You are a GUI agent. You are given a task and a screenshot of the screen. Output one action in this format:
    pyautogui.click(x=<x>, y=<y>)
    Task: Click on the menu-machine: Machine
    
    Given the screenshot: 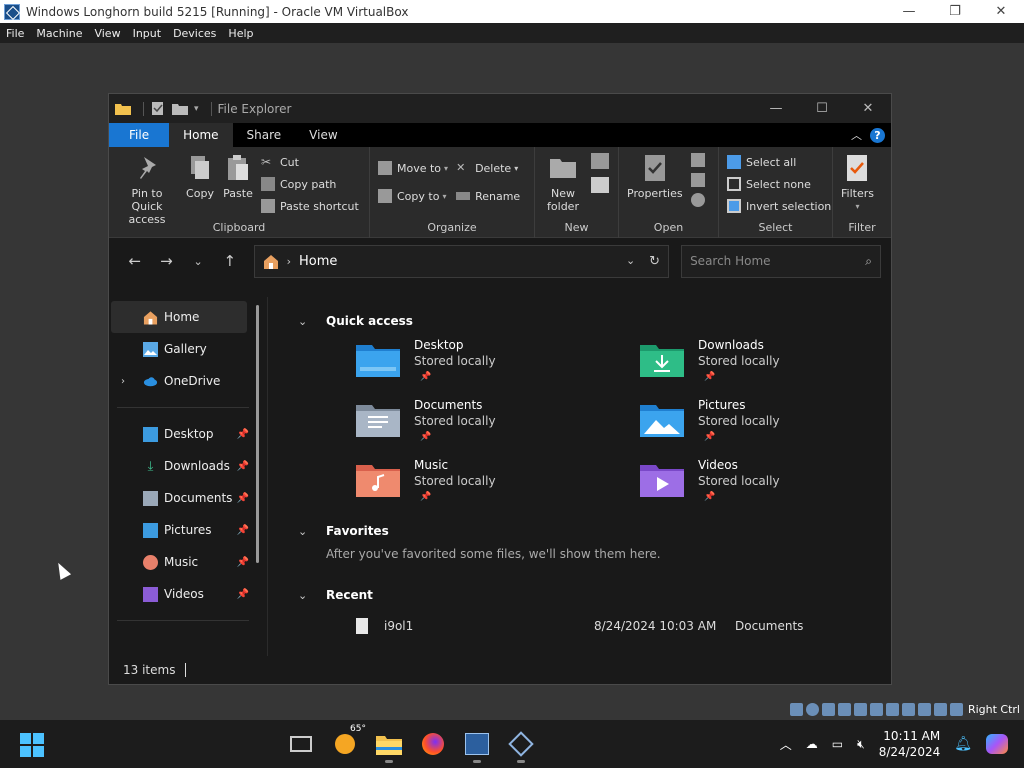 What is the action you would take?
    pyautogui.click(x=59, y=33)
    